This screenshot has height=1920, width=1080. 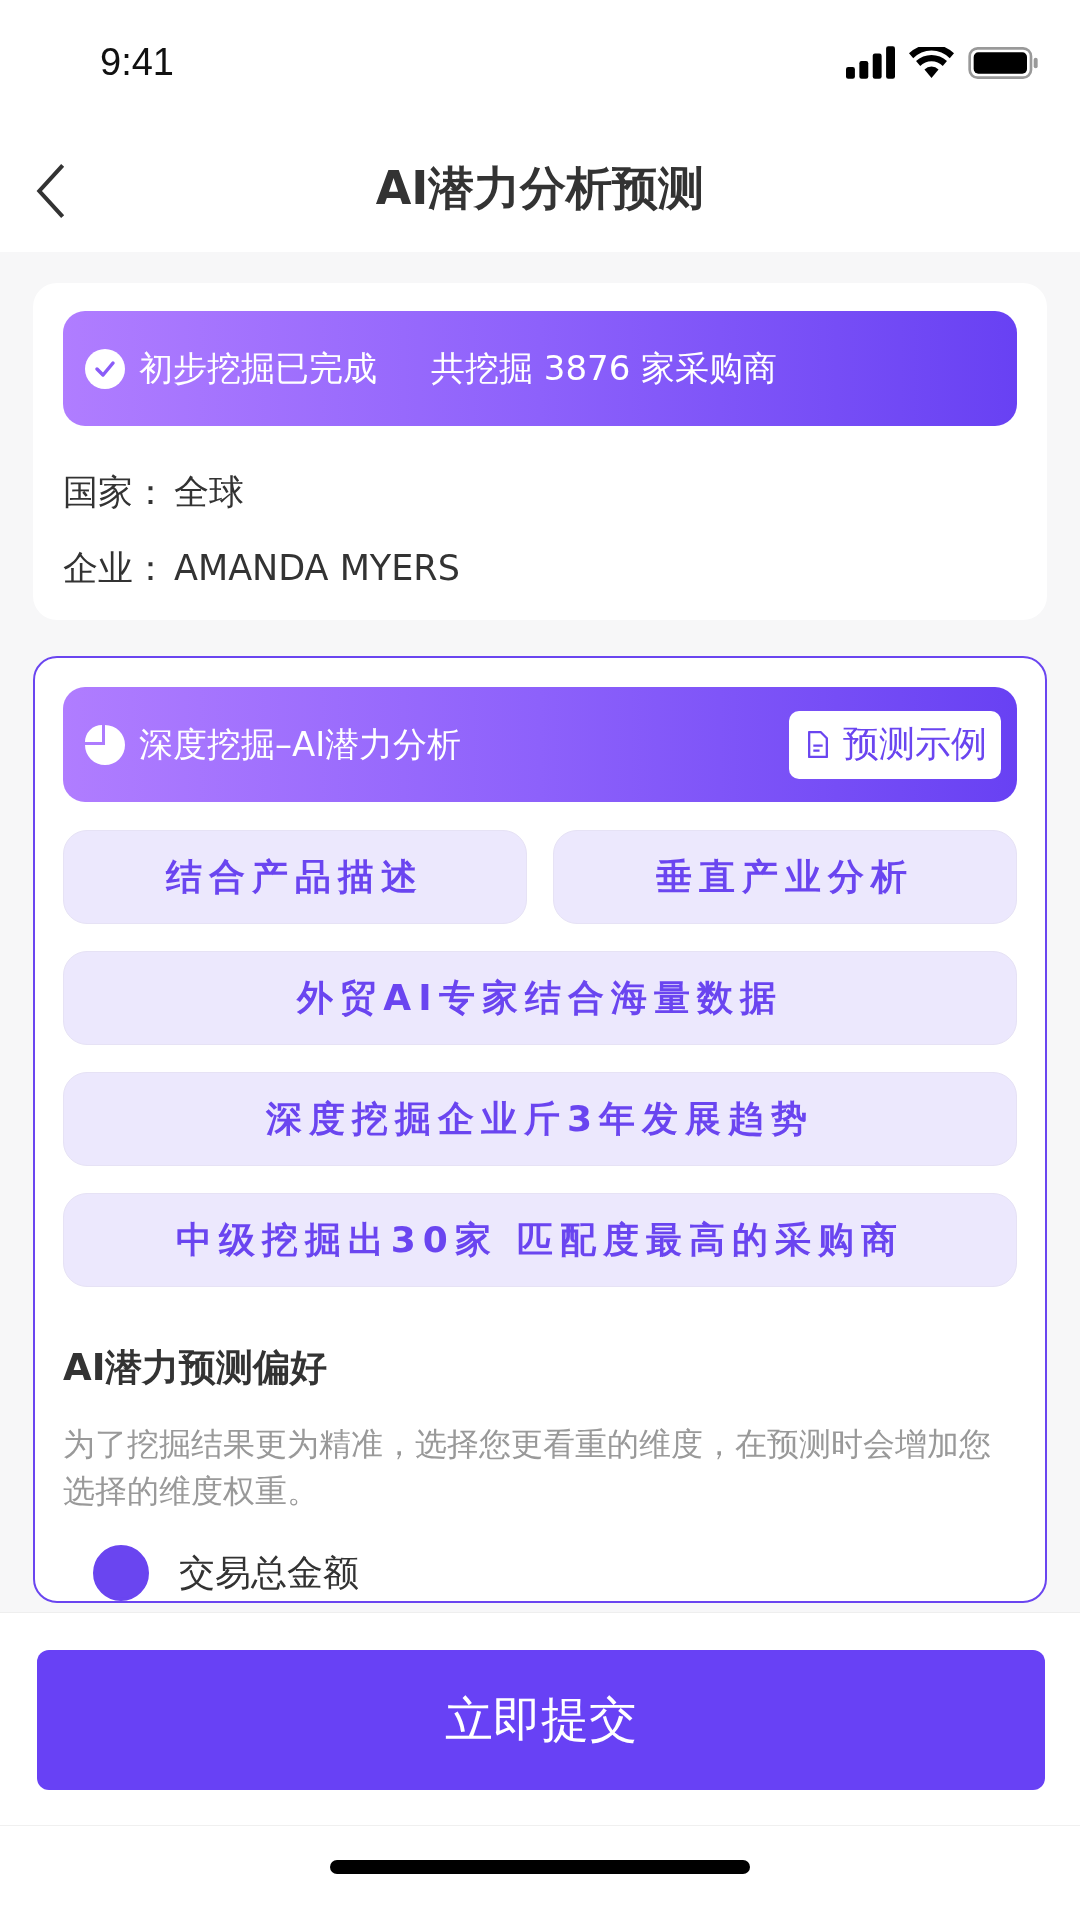 I want to click on wifi-icon, so click(x=931, y=62).